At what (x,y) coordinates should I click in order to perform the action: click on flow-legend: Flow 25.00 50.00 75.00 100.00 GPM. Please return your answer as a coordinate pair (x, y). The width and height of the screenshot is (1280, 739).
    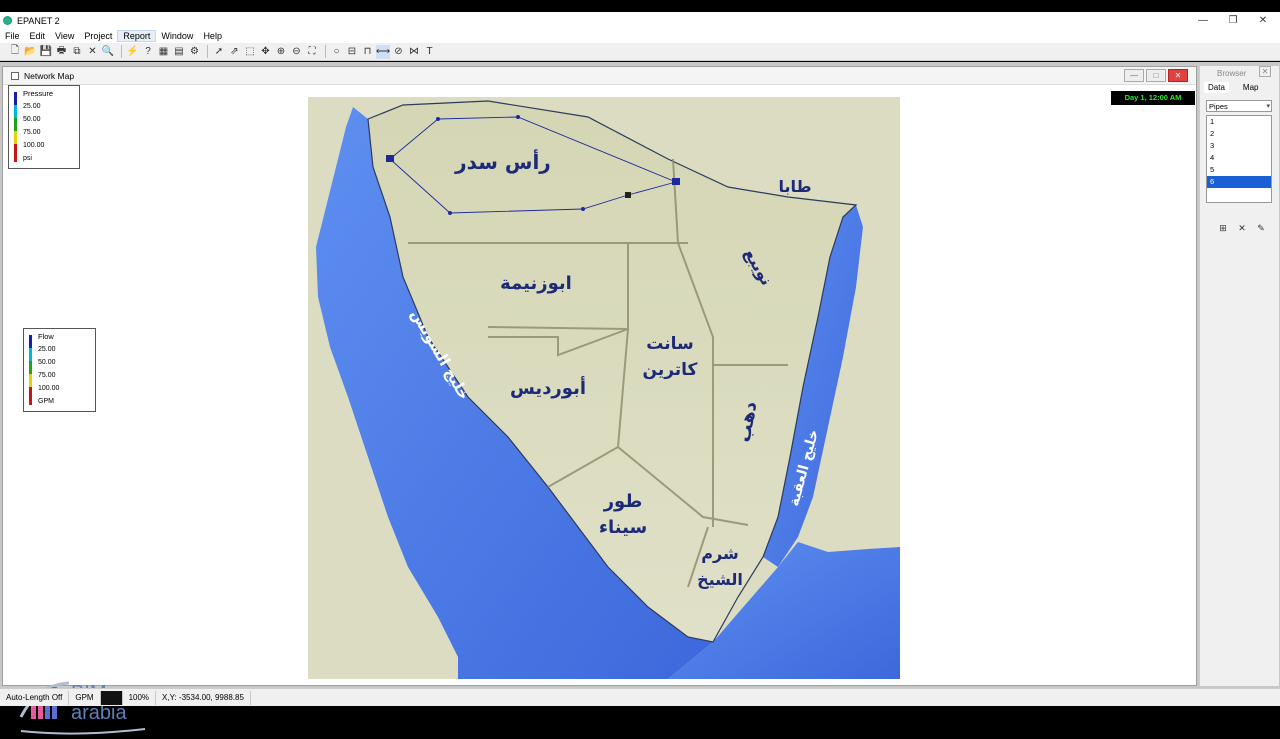
    Looking at the image, I should click on (59, 370).